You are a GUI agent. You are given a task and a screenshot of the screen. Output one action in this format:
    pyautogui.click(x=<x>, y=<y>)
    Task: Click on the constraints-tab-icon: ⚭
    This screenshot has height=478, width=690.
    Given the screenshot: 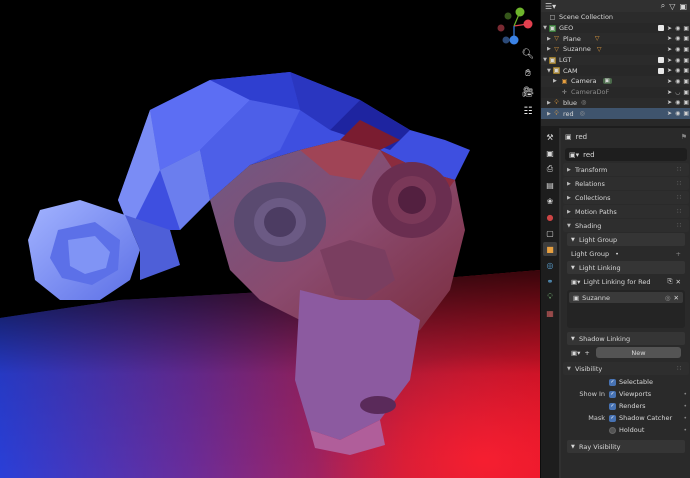 What is the action you would take?
    pyautogui.click(x=550, y=281)
    